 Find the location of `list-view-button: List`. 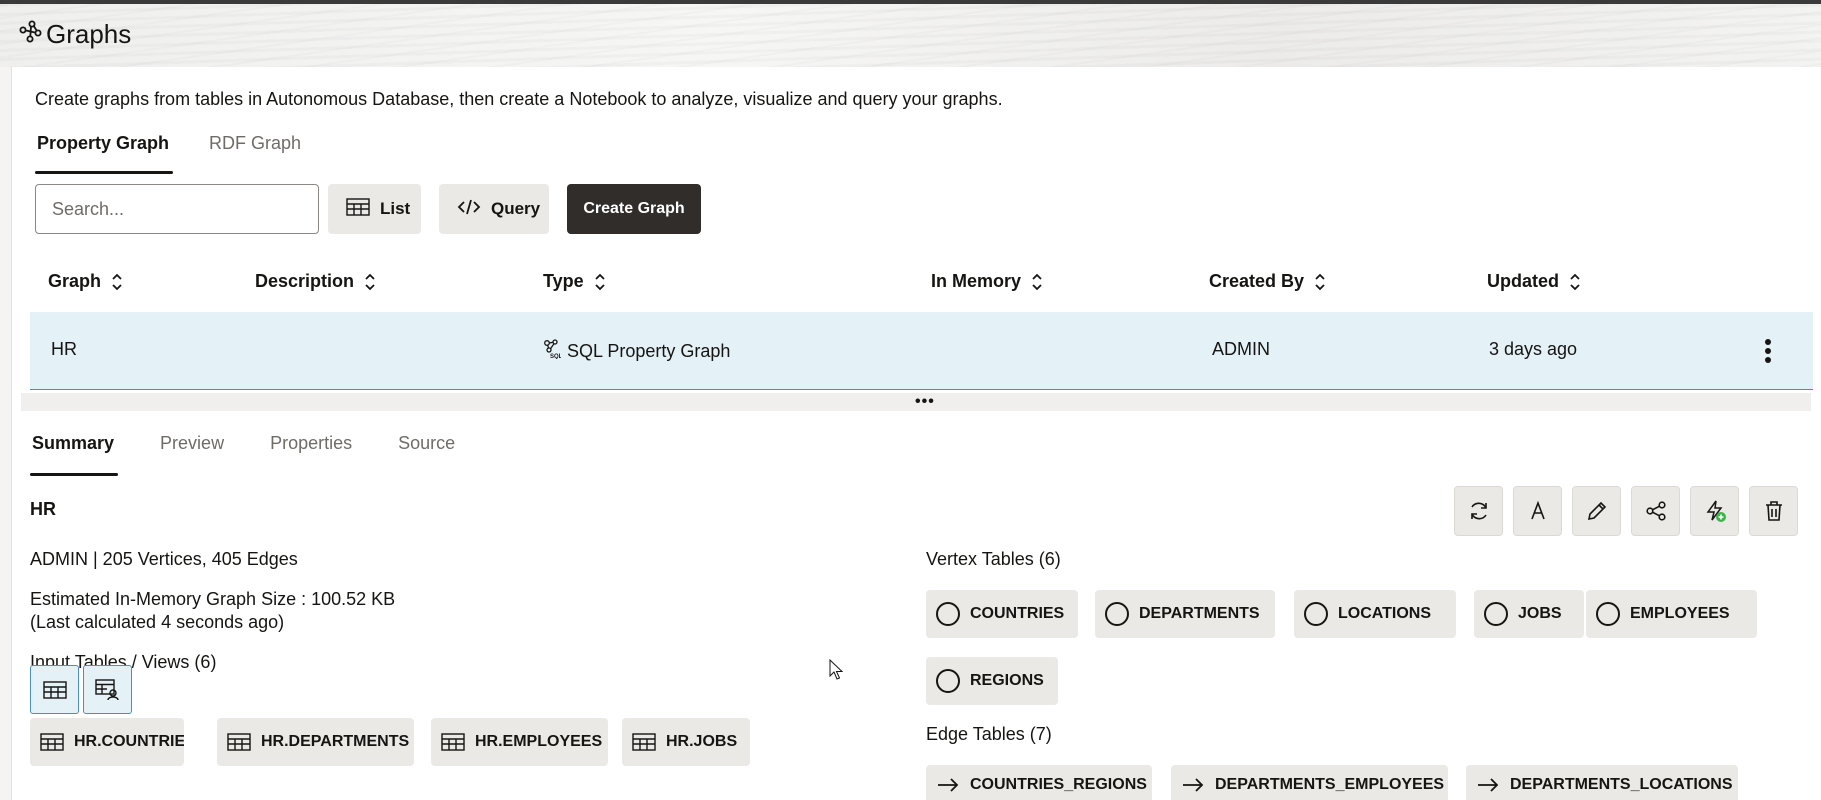

list-view-button: List is located at coordinates (374, 209).